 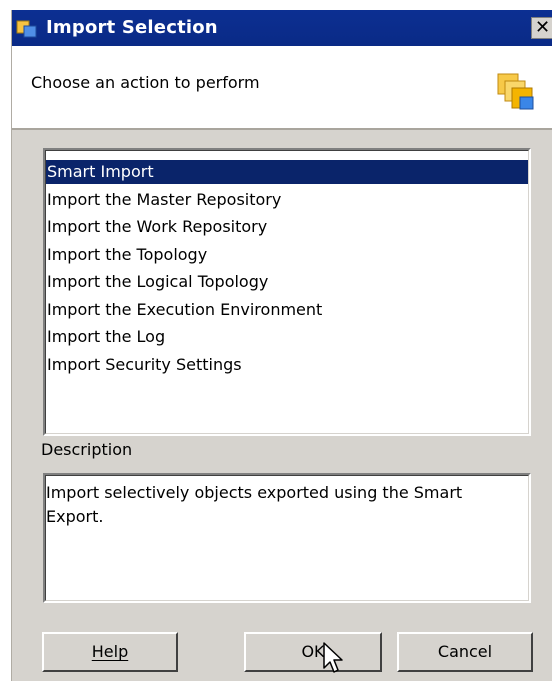 I want to click on title-bar: Import Selection ✕, so click(x=282, y=28).